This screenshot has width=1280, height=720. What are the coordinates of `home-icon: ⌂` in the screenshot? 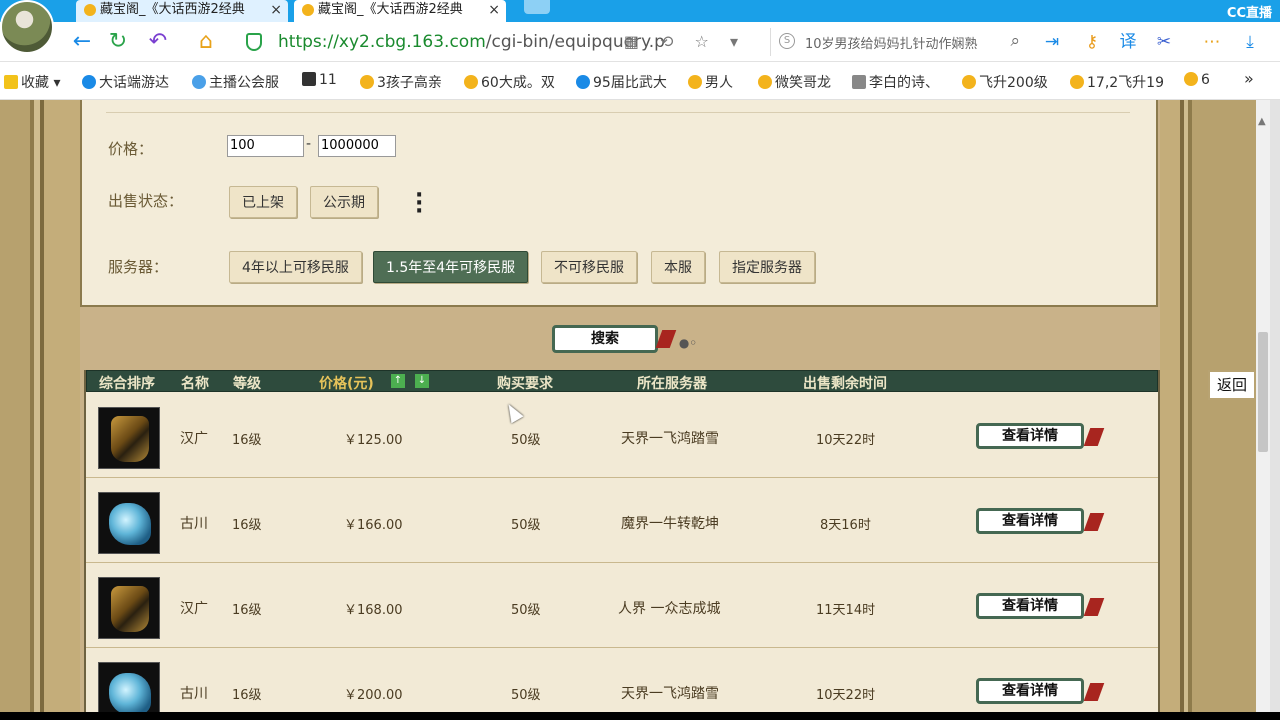 It's located at (206, 42).